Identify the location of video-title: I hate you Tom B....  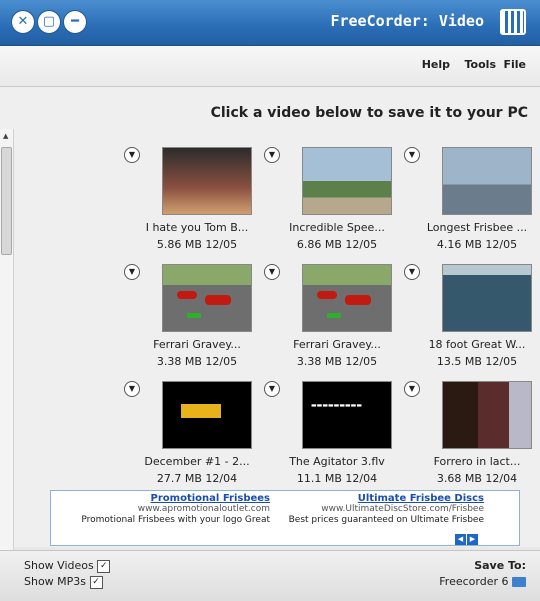
(197, 227).